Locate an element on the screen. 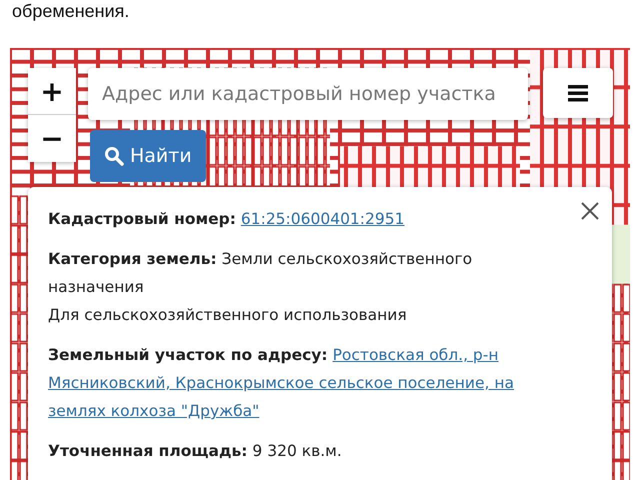 The image size is (640, 480). field-text: Для сельскохозяйственного использования is located at coordinates (228, 315).